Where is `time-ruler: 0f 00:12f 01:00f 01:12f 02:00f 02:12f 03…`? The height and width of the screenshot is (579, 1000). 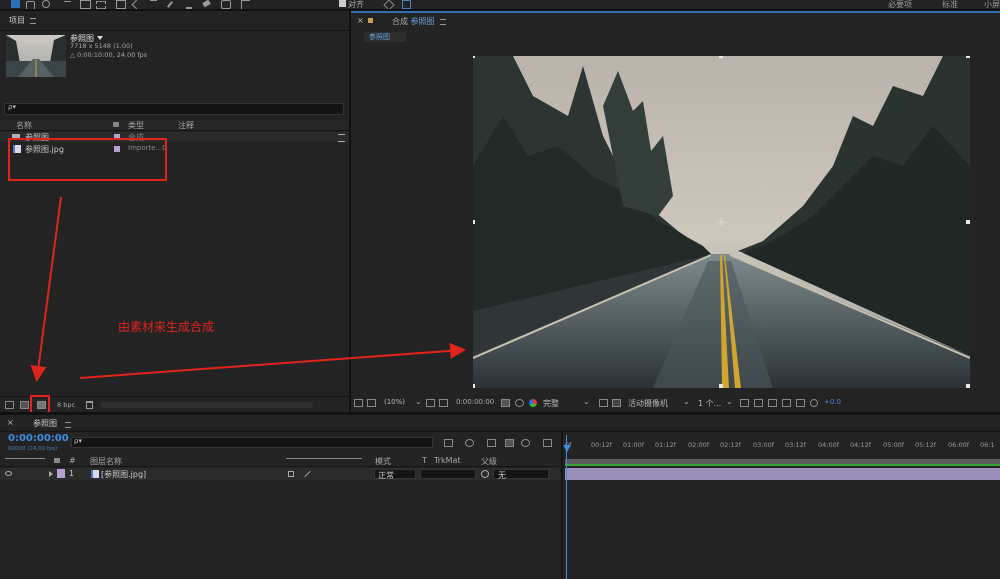 time-ruler: 0f 00:12f 01:00f 01:12f 02:00f 02:12f 03… is located at coordinates (781, 447).